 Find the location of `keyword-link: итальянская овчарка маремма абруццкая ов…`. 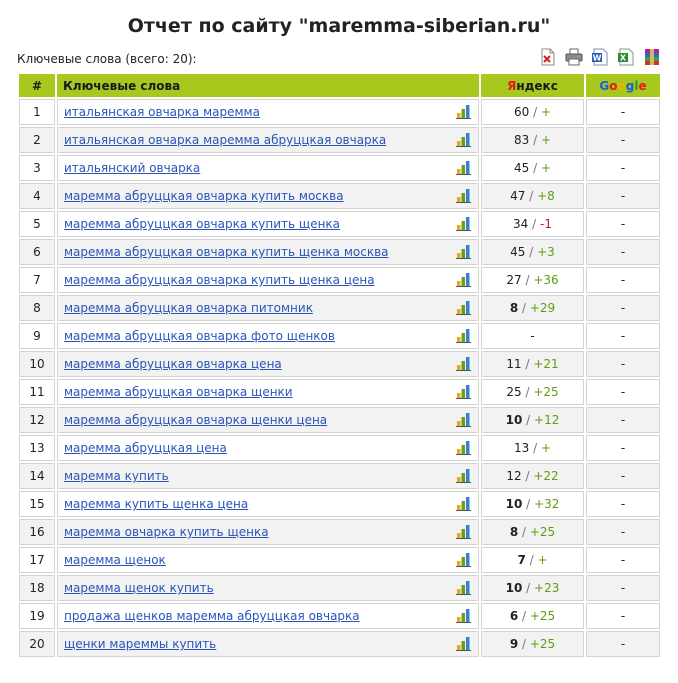

keyword-link: итальянская овчарка маремма абруццкая ов… is located at coordinates (225, 140).